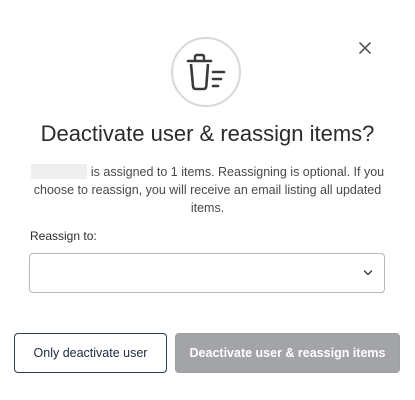 The width and height of the screenshot is (415, 400). What do you see at coordinates (207, 273) in the screenshot?
I see `reassign-select` at bounding box center [207, 273].